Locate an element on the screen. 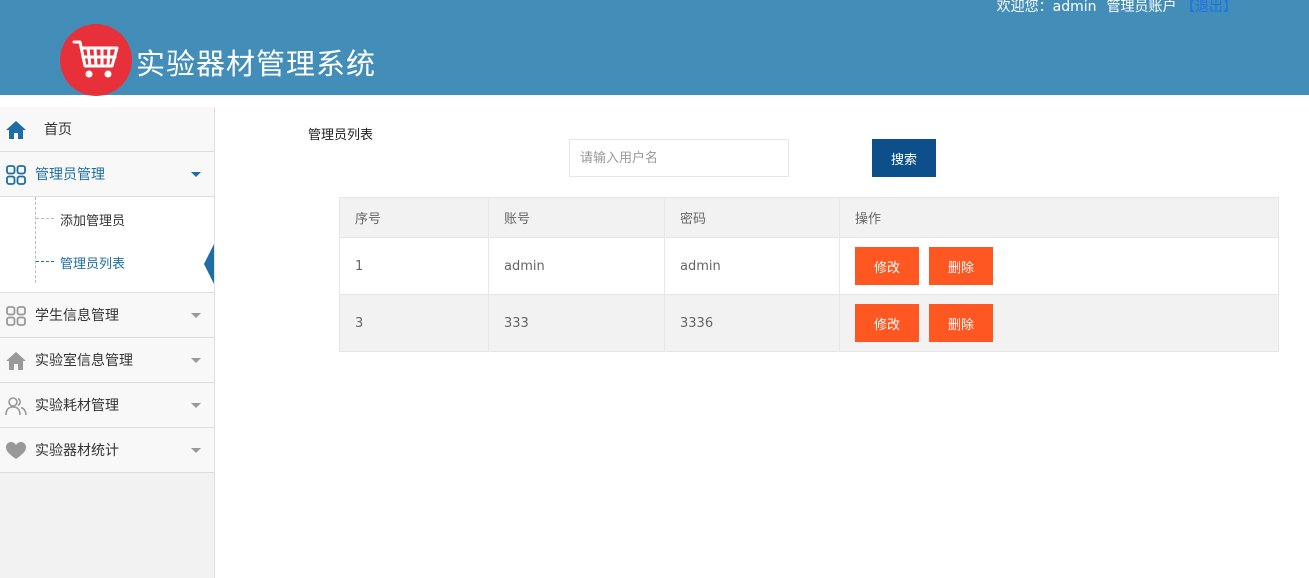 This screenshot has width=1309, height=578. home-icon is located at coordinates (16, 130).